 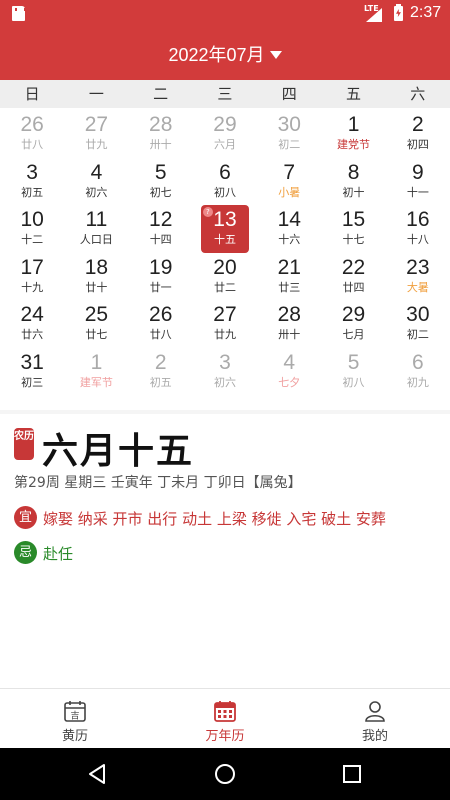 I want to click on day-number: 7, so click(x=289, y=172).